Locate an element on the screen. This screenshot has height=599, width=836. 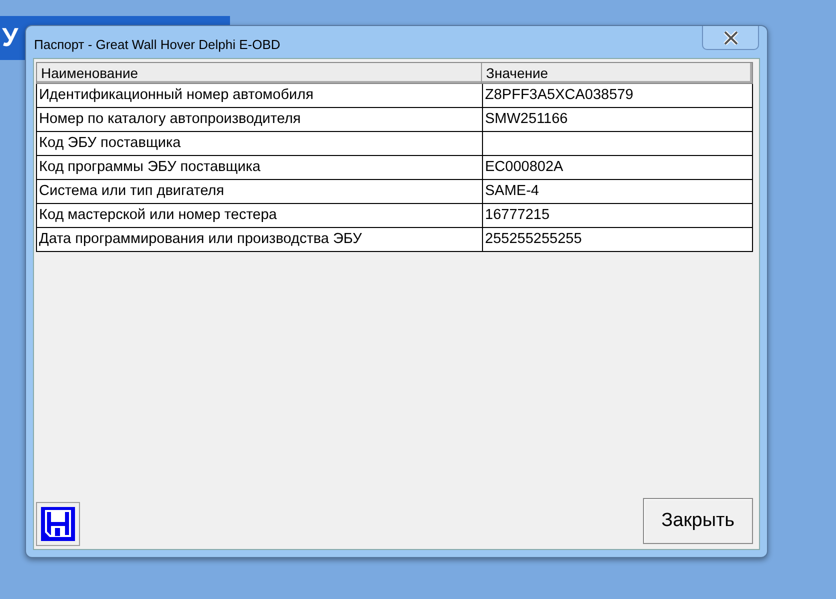
close-button is located at coordinates (730, 38).